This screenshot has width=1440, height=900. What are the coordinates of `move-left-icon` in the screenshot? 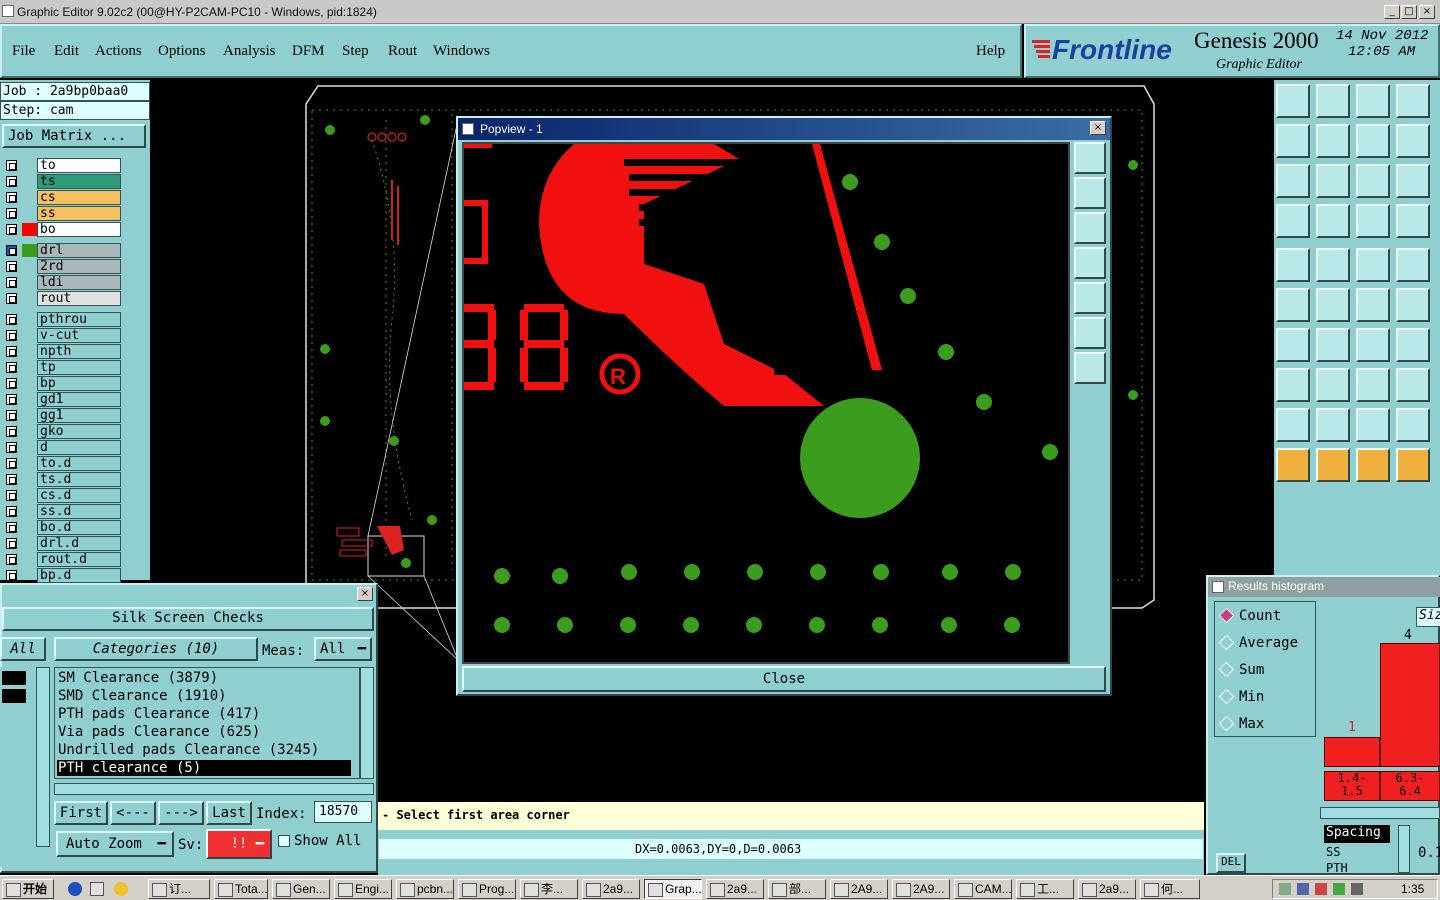 It's located at (1293, 141).